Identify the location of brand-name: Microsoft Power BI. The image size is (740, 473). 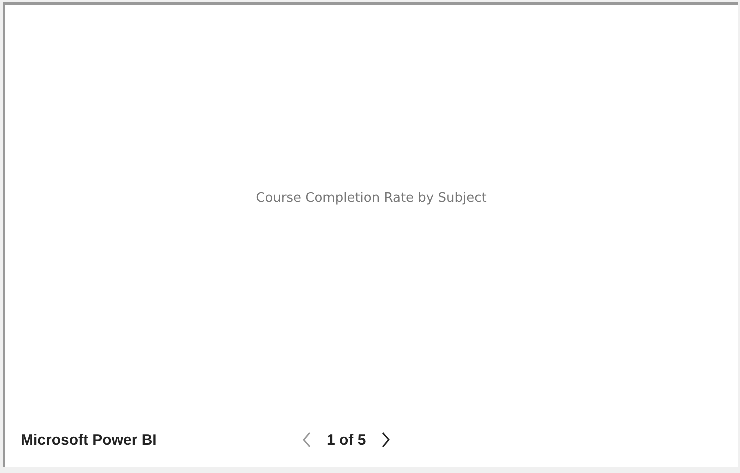
(89, 440).